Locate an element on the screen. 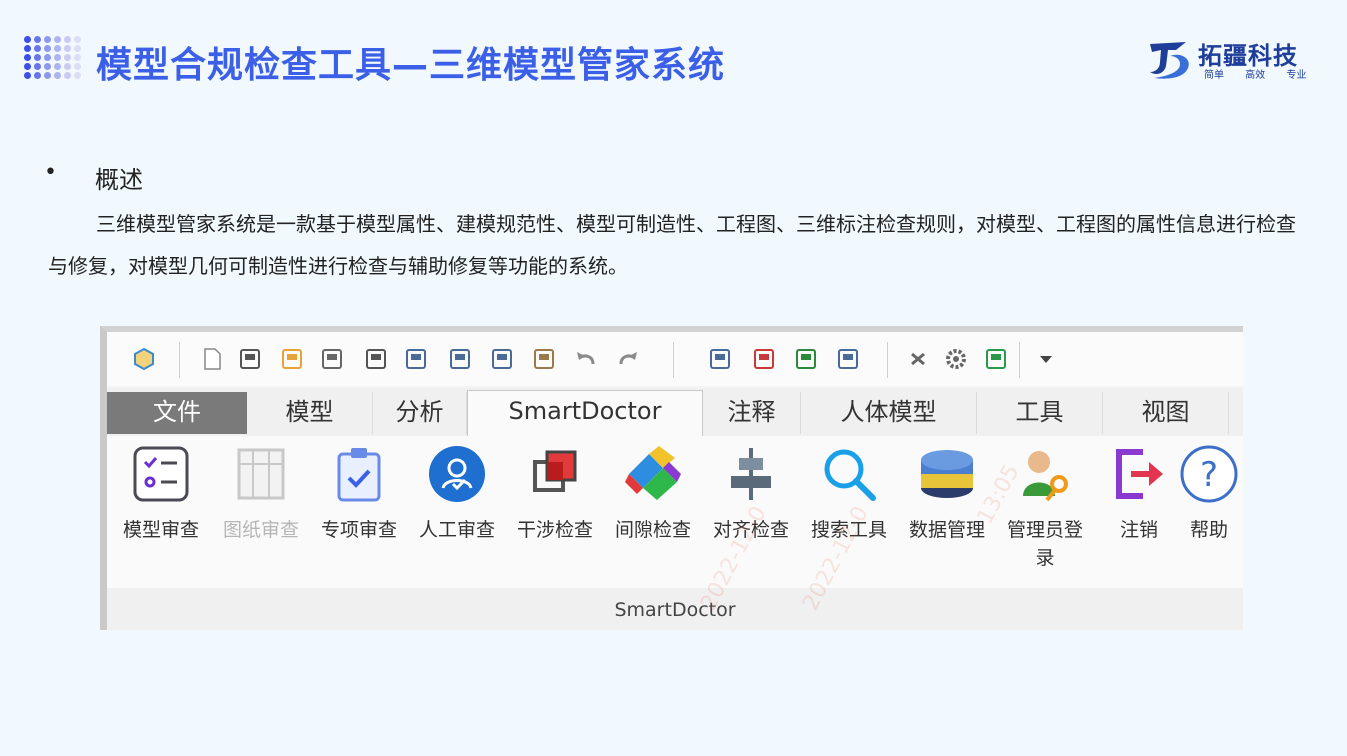 The height and width of the screenshot is (756, 1347). tool-label: 干涉检查 is located at coordinates (554, 530).